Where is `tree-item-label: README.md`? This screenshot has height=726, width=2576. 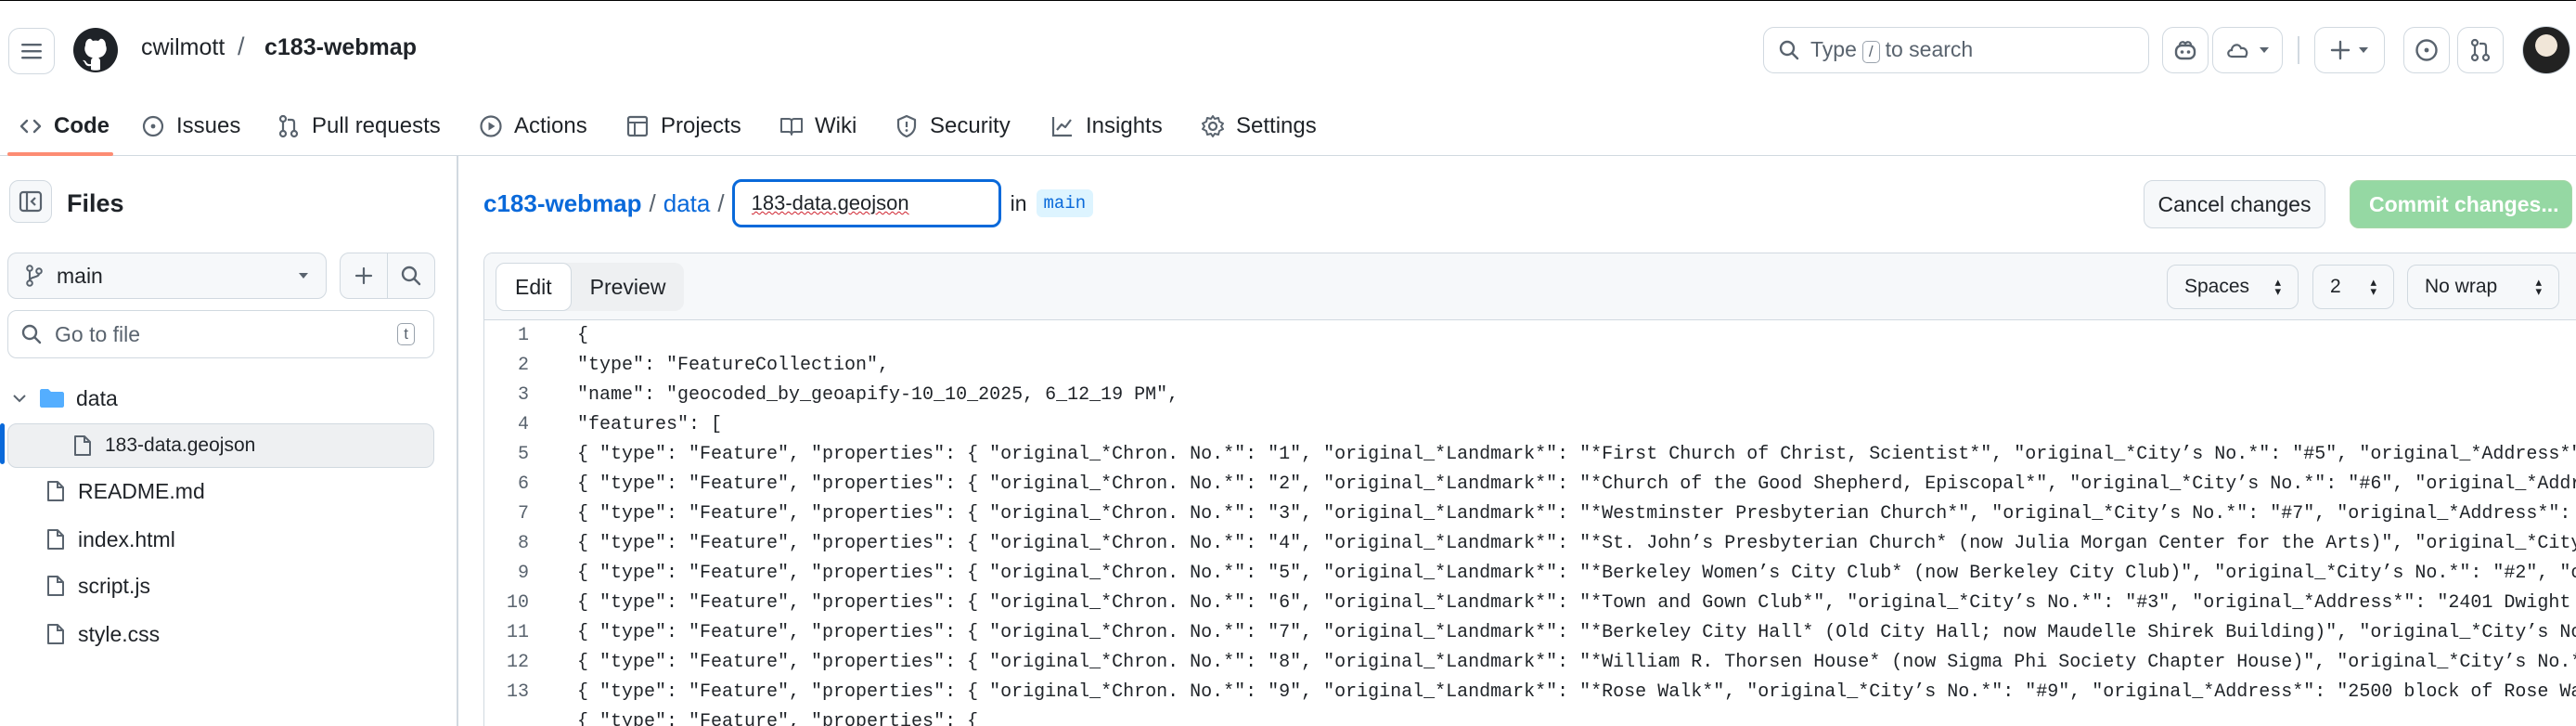 tree-item-label: README.md is located at coordinates (141, 490).